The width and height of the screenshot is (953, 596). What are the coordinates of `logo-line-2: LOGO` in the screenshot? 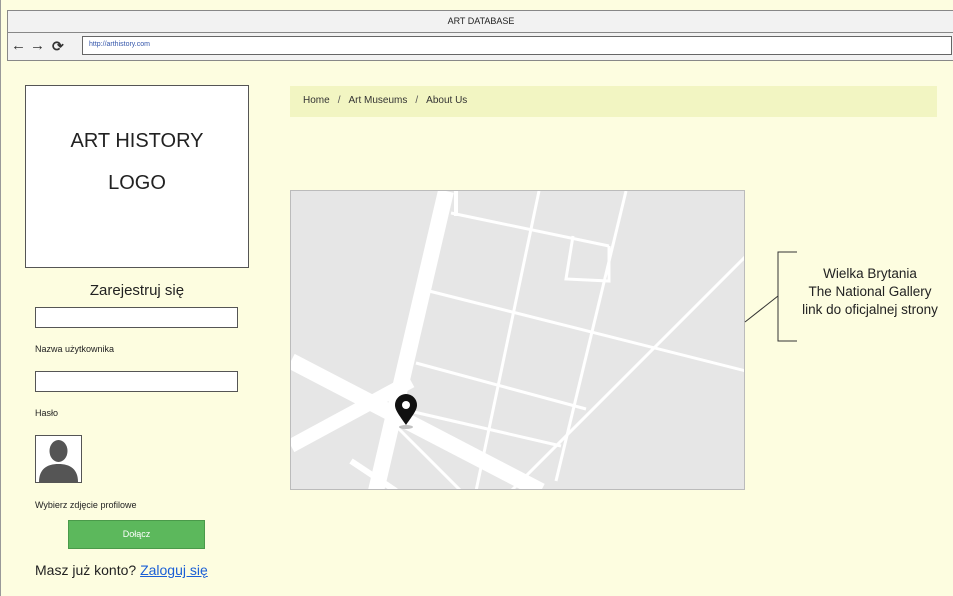 It's located at (137, 183).